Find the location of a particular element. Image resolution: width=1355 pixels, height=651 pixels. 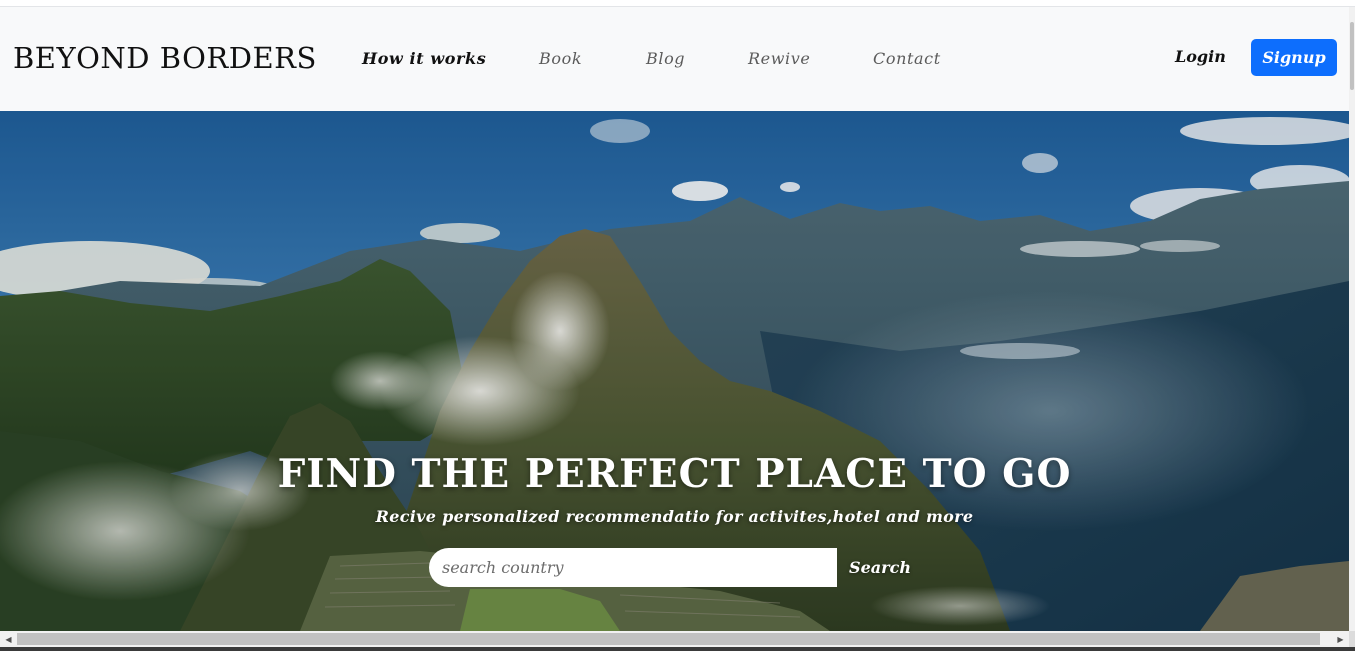

login-link: Login is located at coordinates (1200, 56).